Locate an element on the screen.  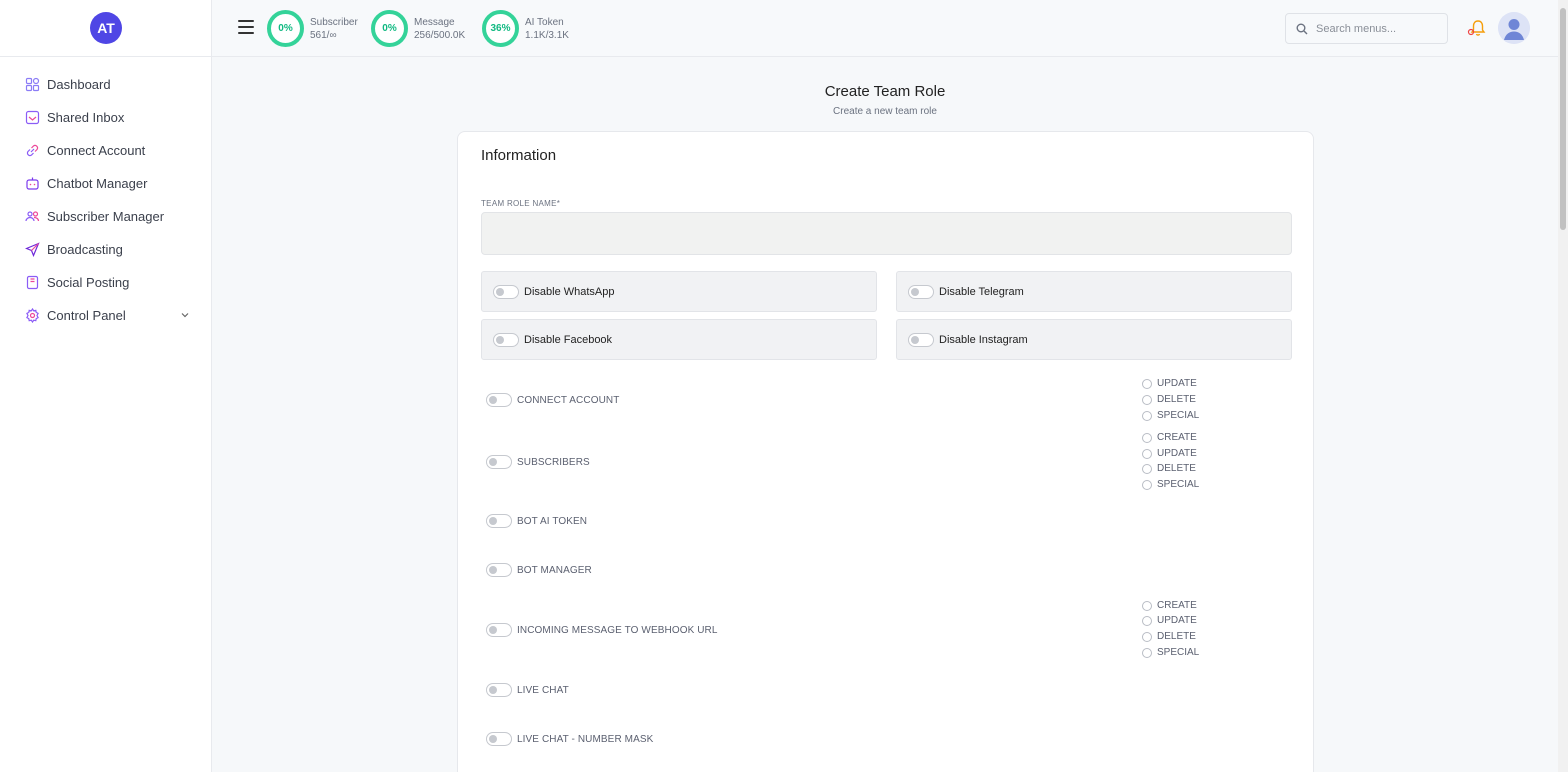
sidebar-item-dashboard: Dashboard is located at coordinates (106, 84).